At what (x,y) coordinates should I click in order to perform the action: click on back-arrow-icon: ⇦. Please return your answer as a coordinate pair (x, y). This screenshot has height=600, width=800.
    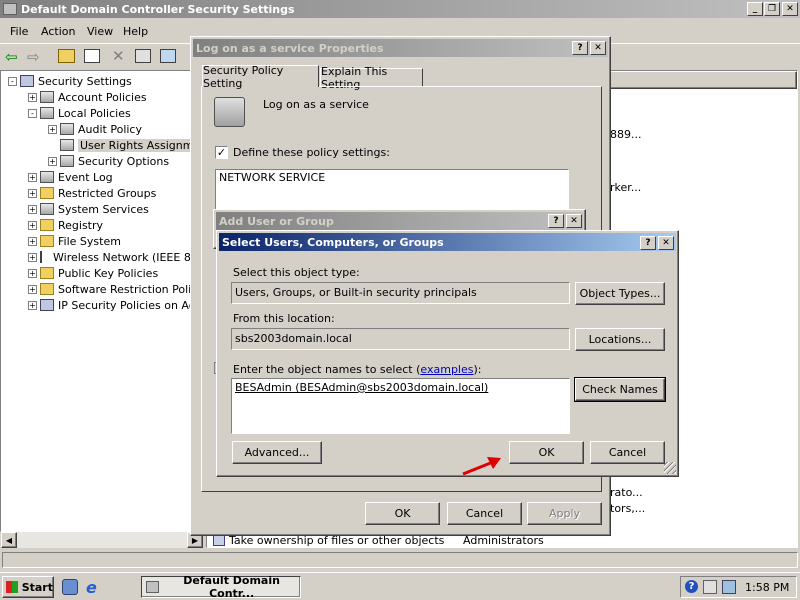
    Looking at the image, I should click on (11, 57).